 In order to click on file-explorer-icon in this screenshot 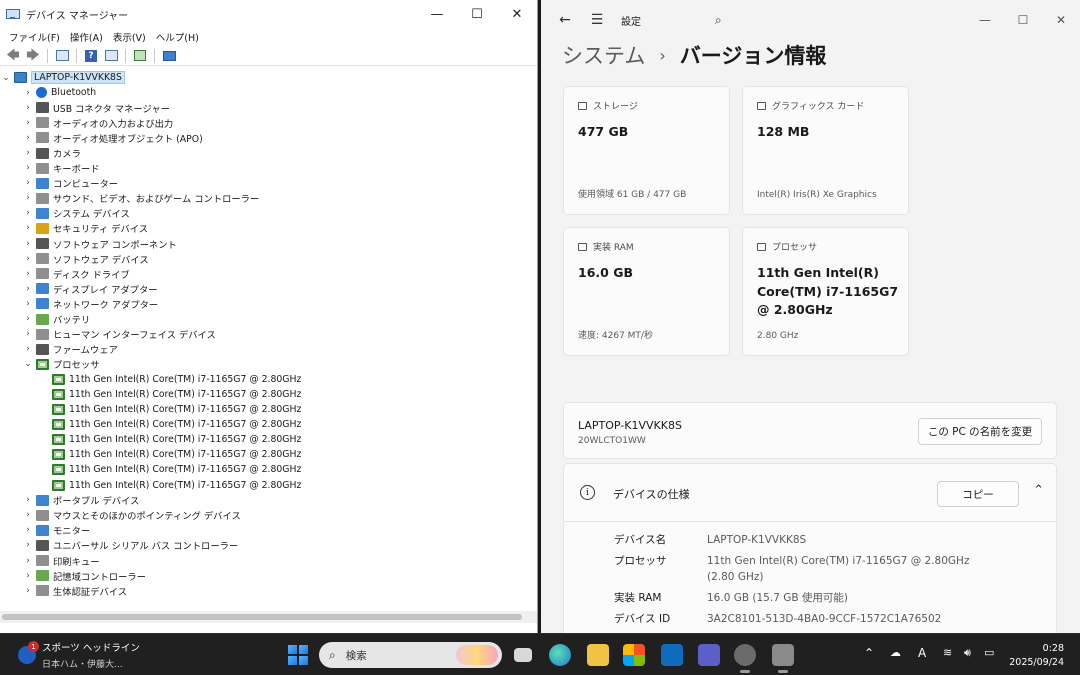, I will do `click(598, 655)`.